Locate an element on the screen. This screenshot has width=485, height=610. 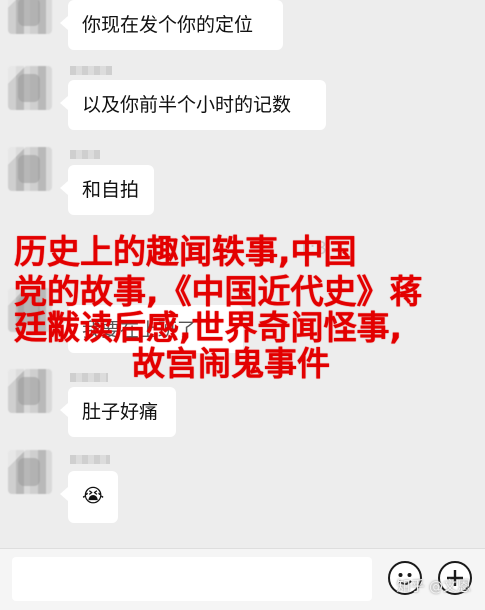
message-text: 肚子好痛 is located at coordinates (120, 412).